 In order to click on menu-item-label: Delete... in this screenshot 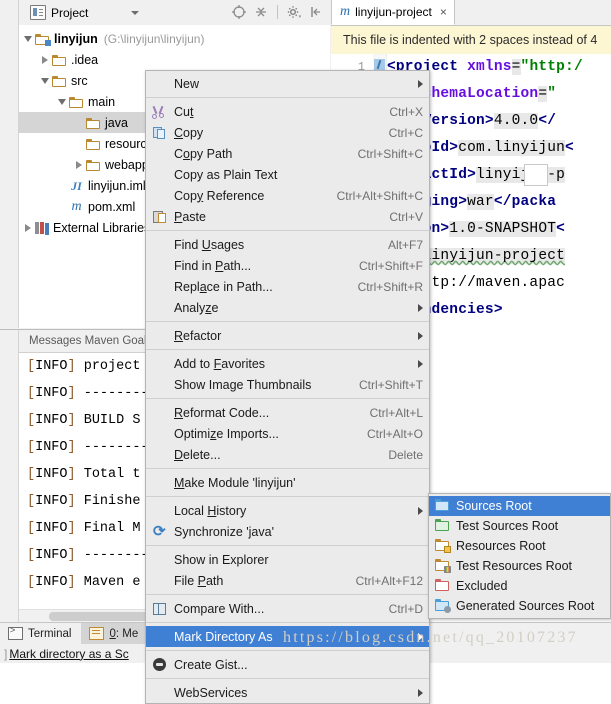, I will do `click(197, 454)`.